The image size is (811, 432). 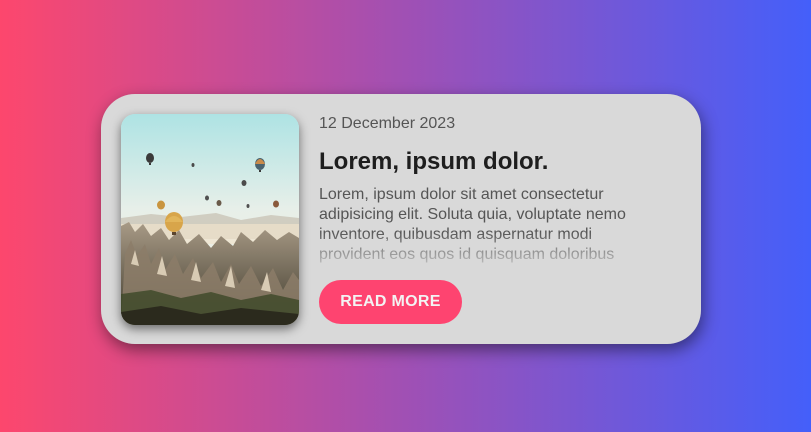 I want to click on balloons-photo, so click(x=210, y=219).